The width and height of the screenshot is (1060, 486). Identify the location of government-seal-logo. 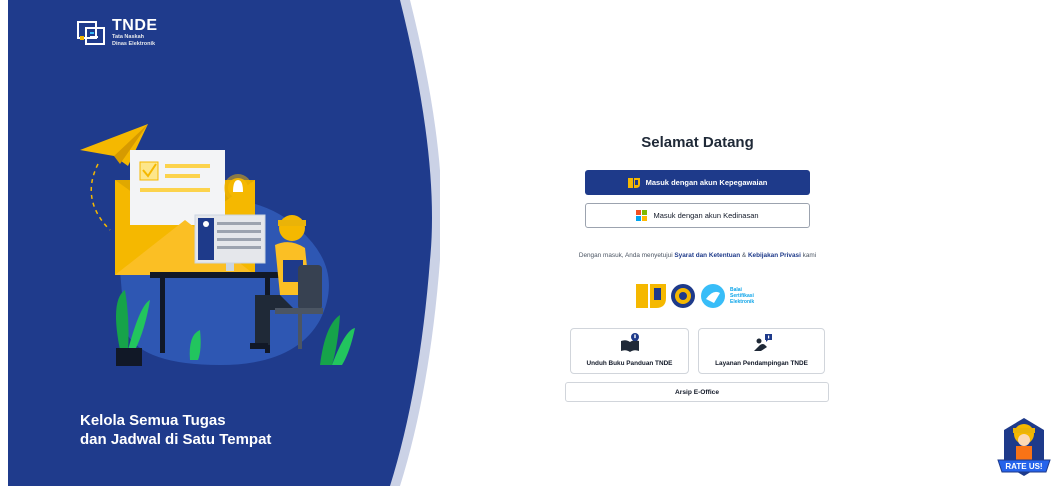
(683, 296).